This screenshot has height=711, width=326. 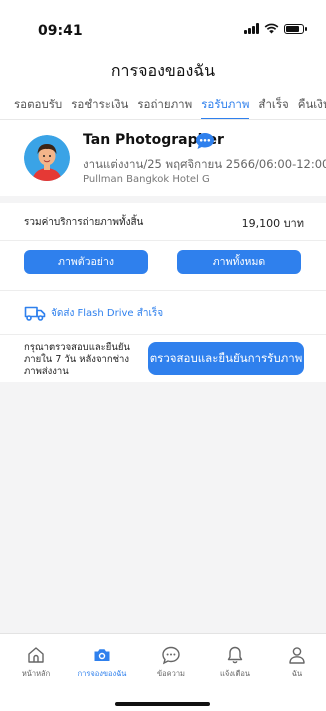 I want to click on signal-icon, so click(x=251, y=28).